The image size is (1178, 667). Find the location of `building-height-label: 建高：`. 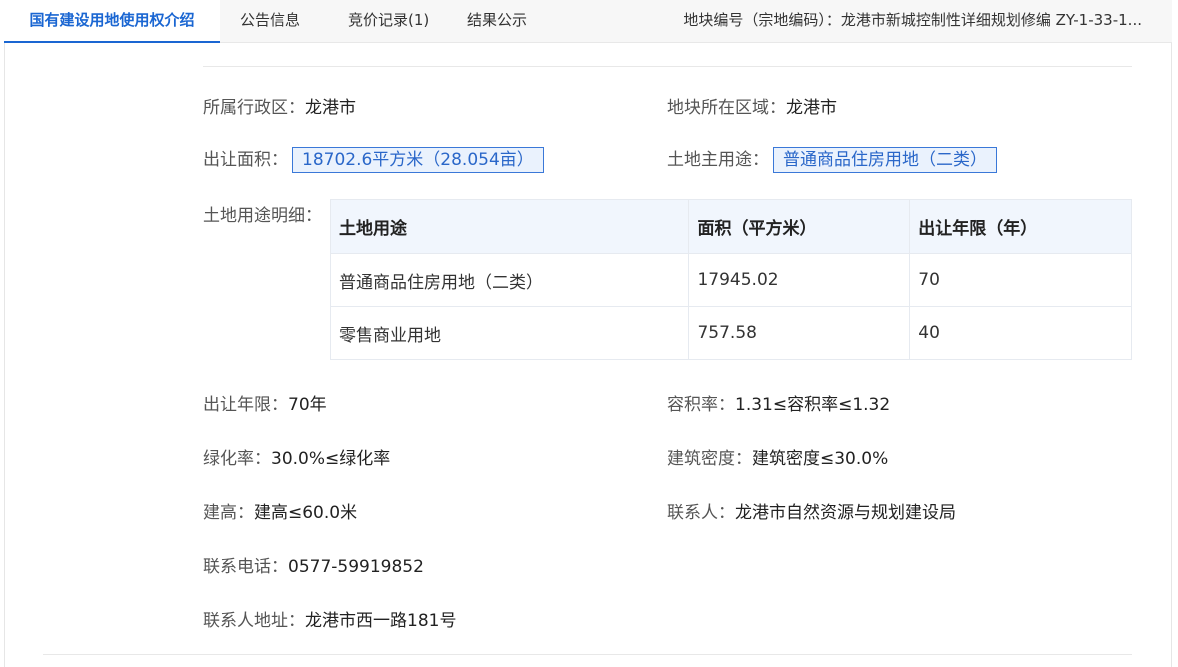

building-height-label: 建高： is located at coordinates (228, 513).